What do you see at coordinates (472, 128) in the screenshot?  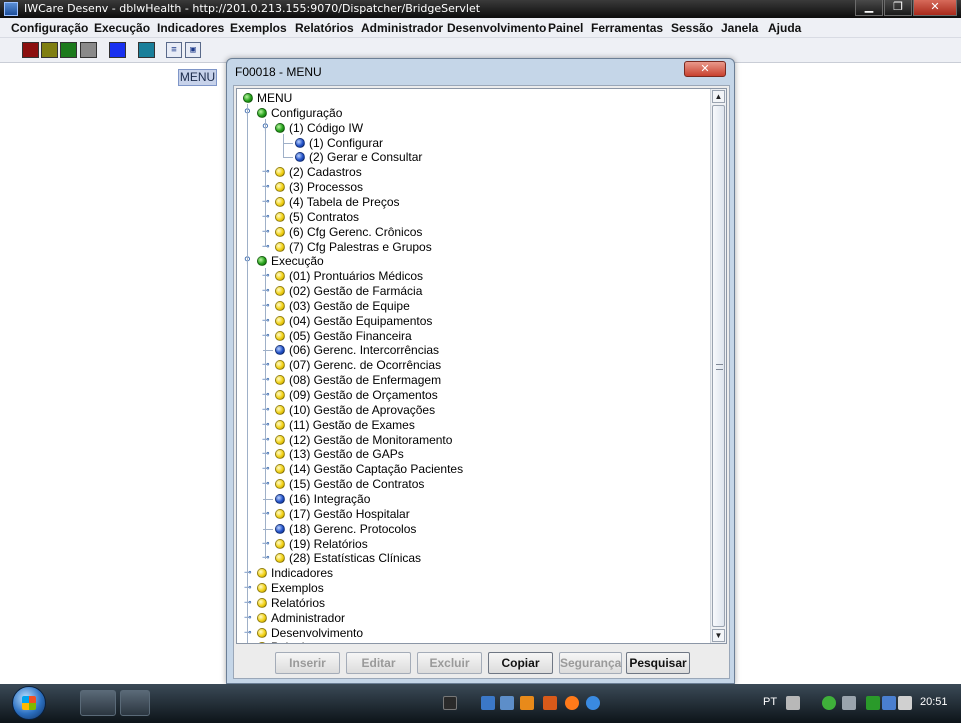 I see `tree-node: ⚲ (1) Código IW` at bounding box center [472, 128].